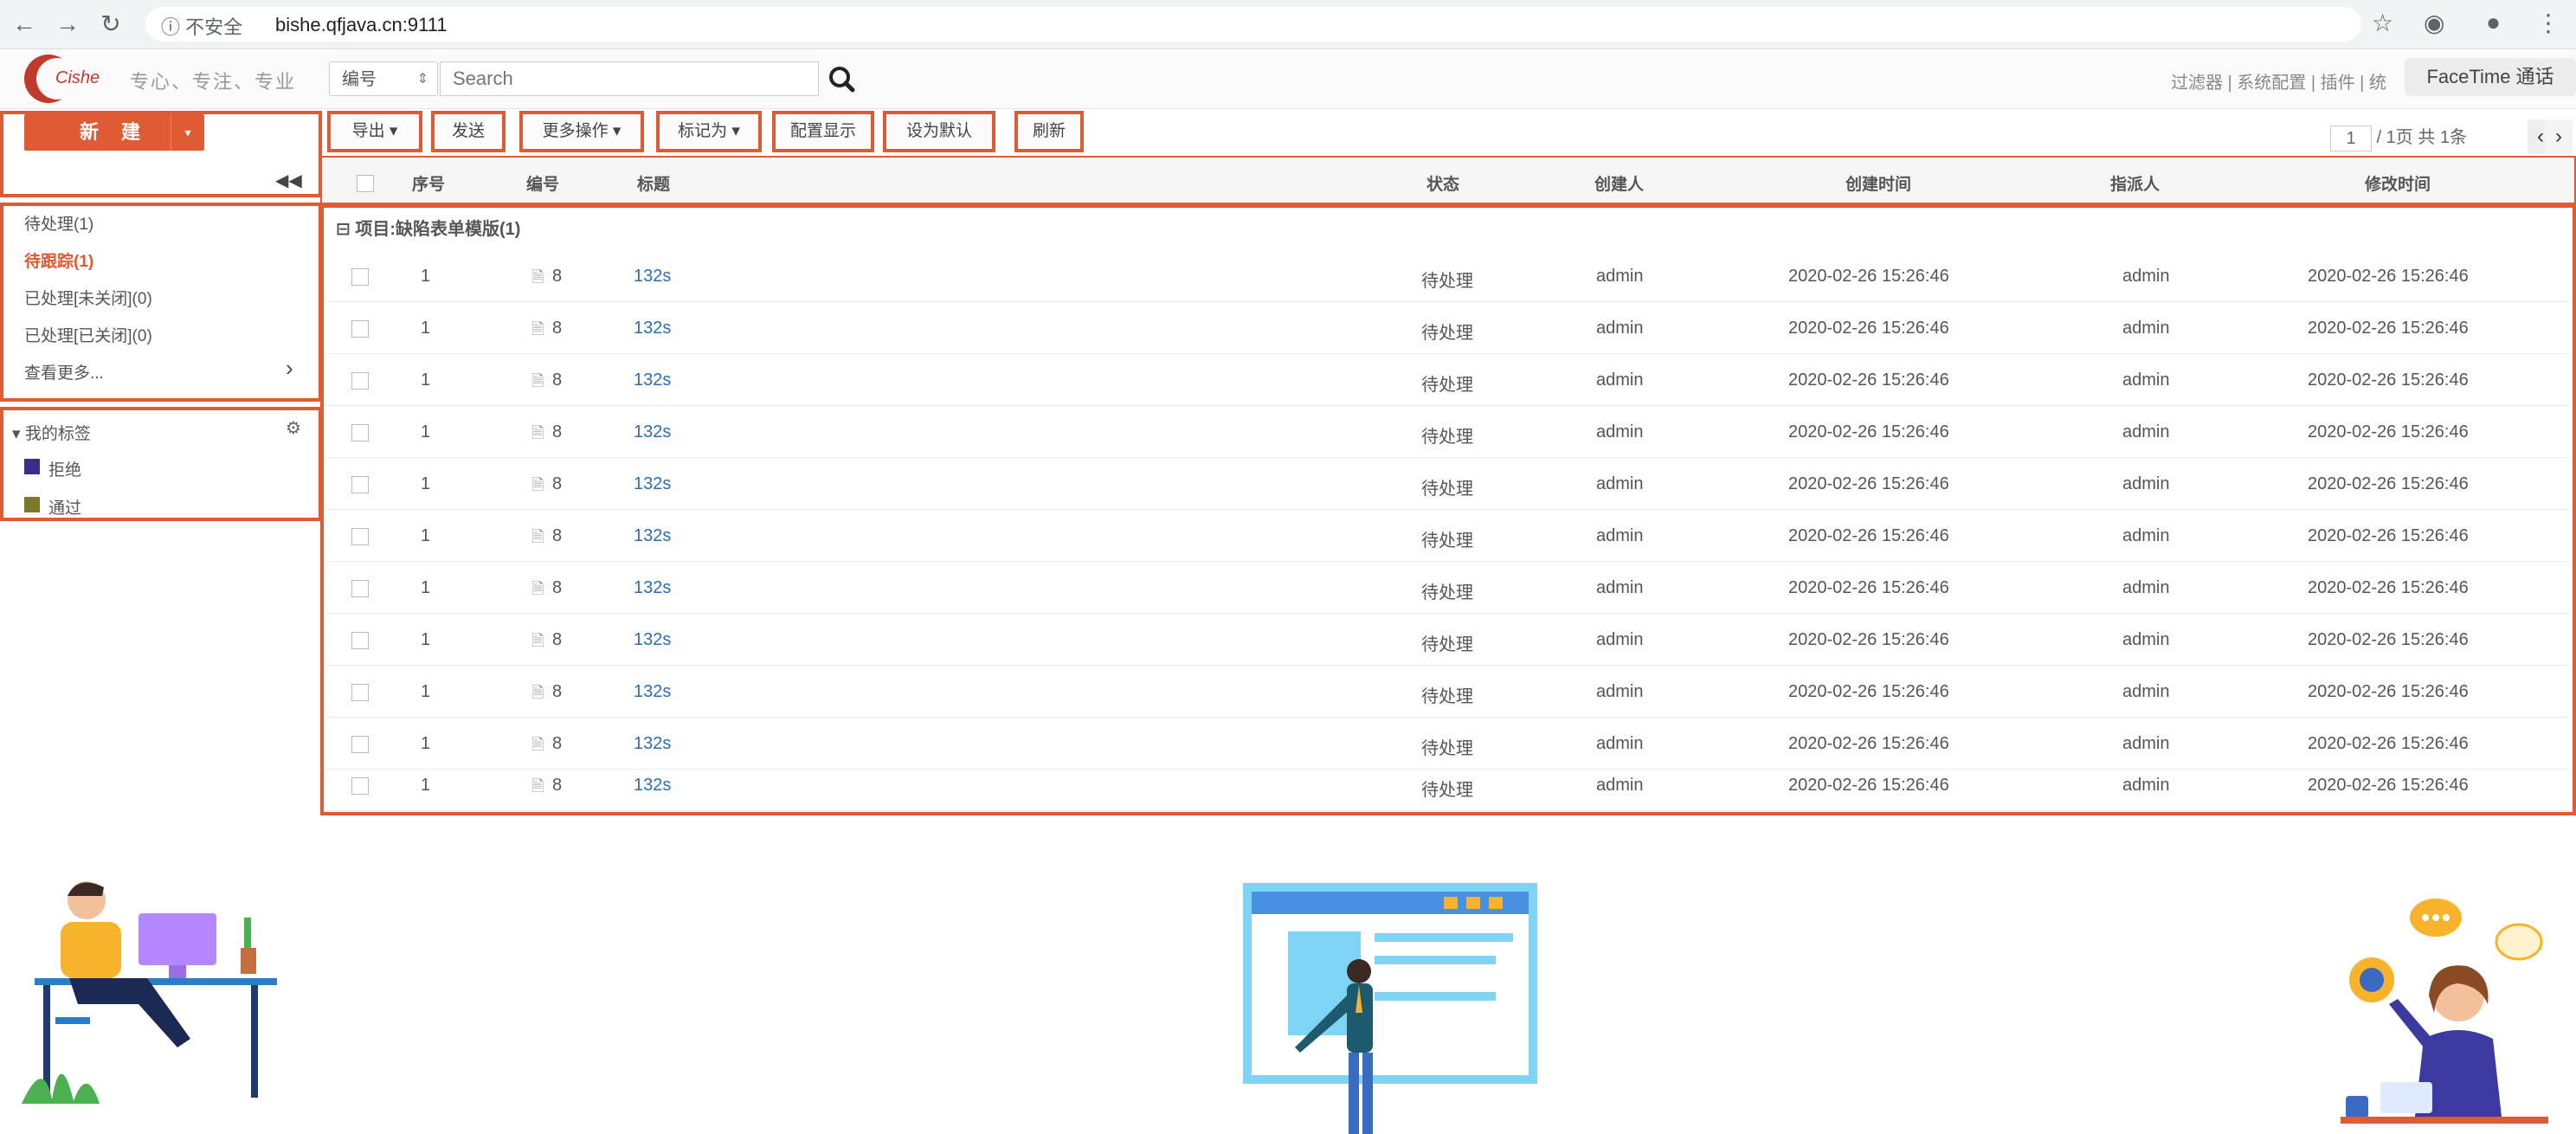  I want to click on column-header-modified: 修改时间, so click(2398, 183).